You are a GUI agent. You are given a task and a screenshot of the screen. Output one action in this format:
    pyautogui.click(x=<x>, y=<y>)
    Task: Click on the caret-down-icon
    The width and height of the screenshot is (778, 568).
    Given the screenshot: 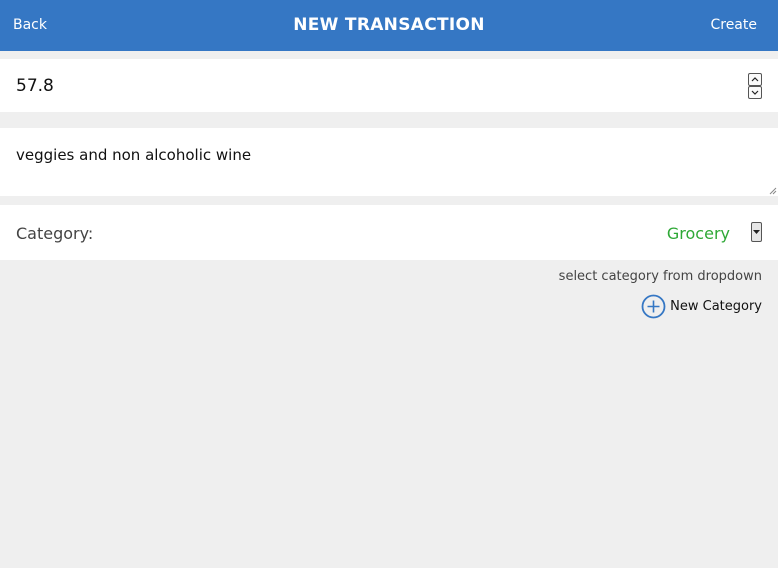 What is the action you would take?
    pyautogui.click(x=756, y=232)
    